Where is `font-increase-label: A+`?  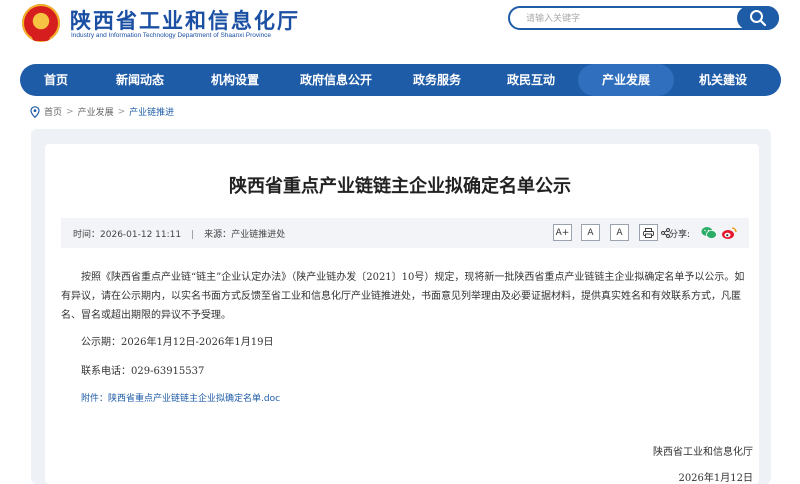 font-increase-label: A+ is located at coordinates (562, 233).